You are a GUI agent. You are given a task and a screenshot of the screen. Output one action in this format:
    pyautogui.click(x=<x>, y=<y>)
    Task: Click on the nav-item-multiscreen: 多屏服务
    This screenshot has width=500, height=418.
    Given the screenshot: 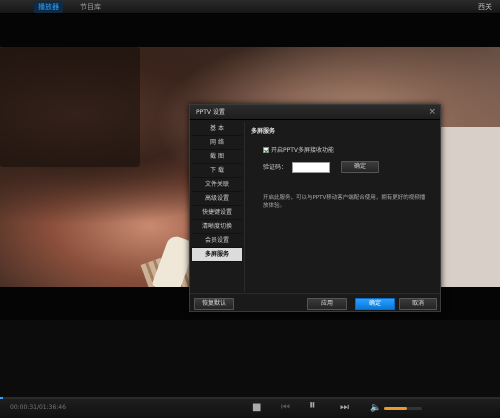 What is the action you would take?
    pyautogui.click(x=217, y=255)
    